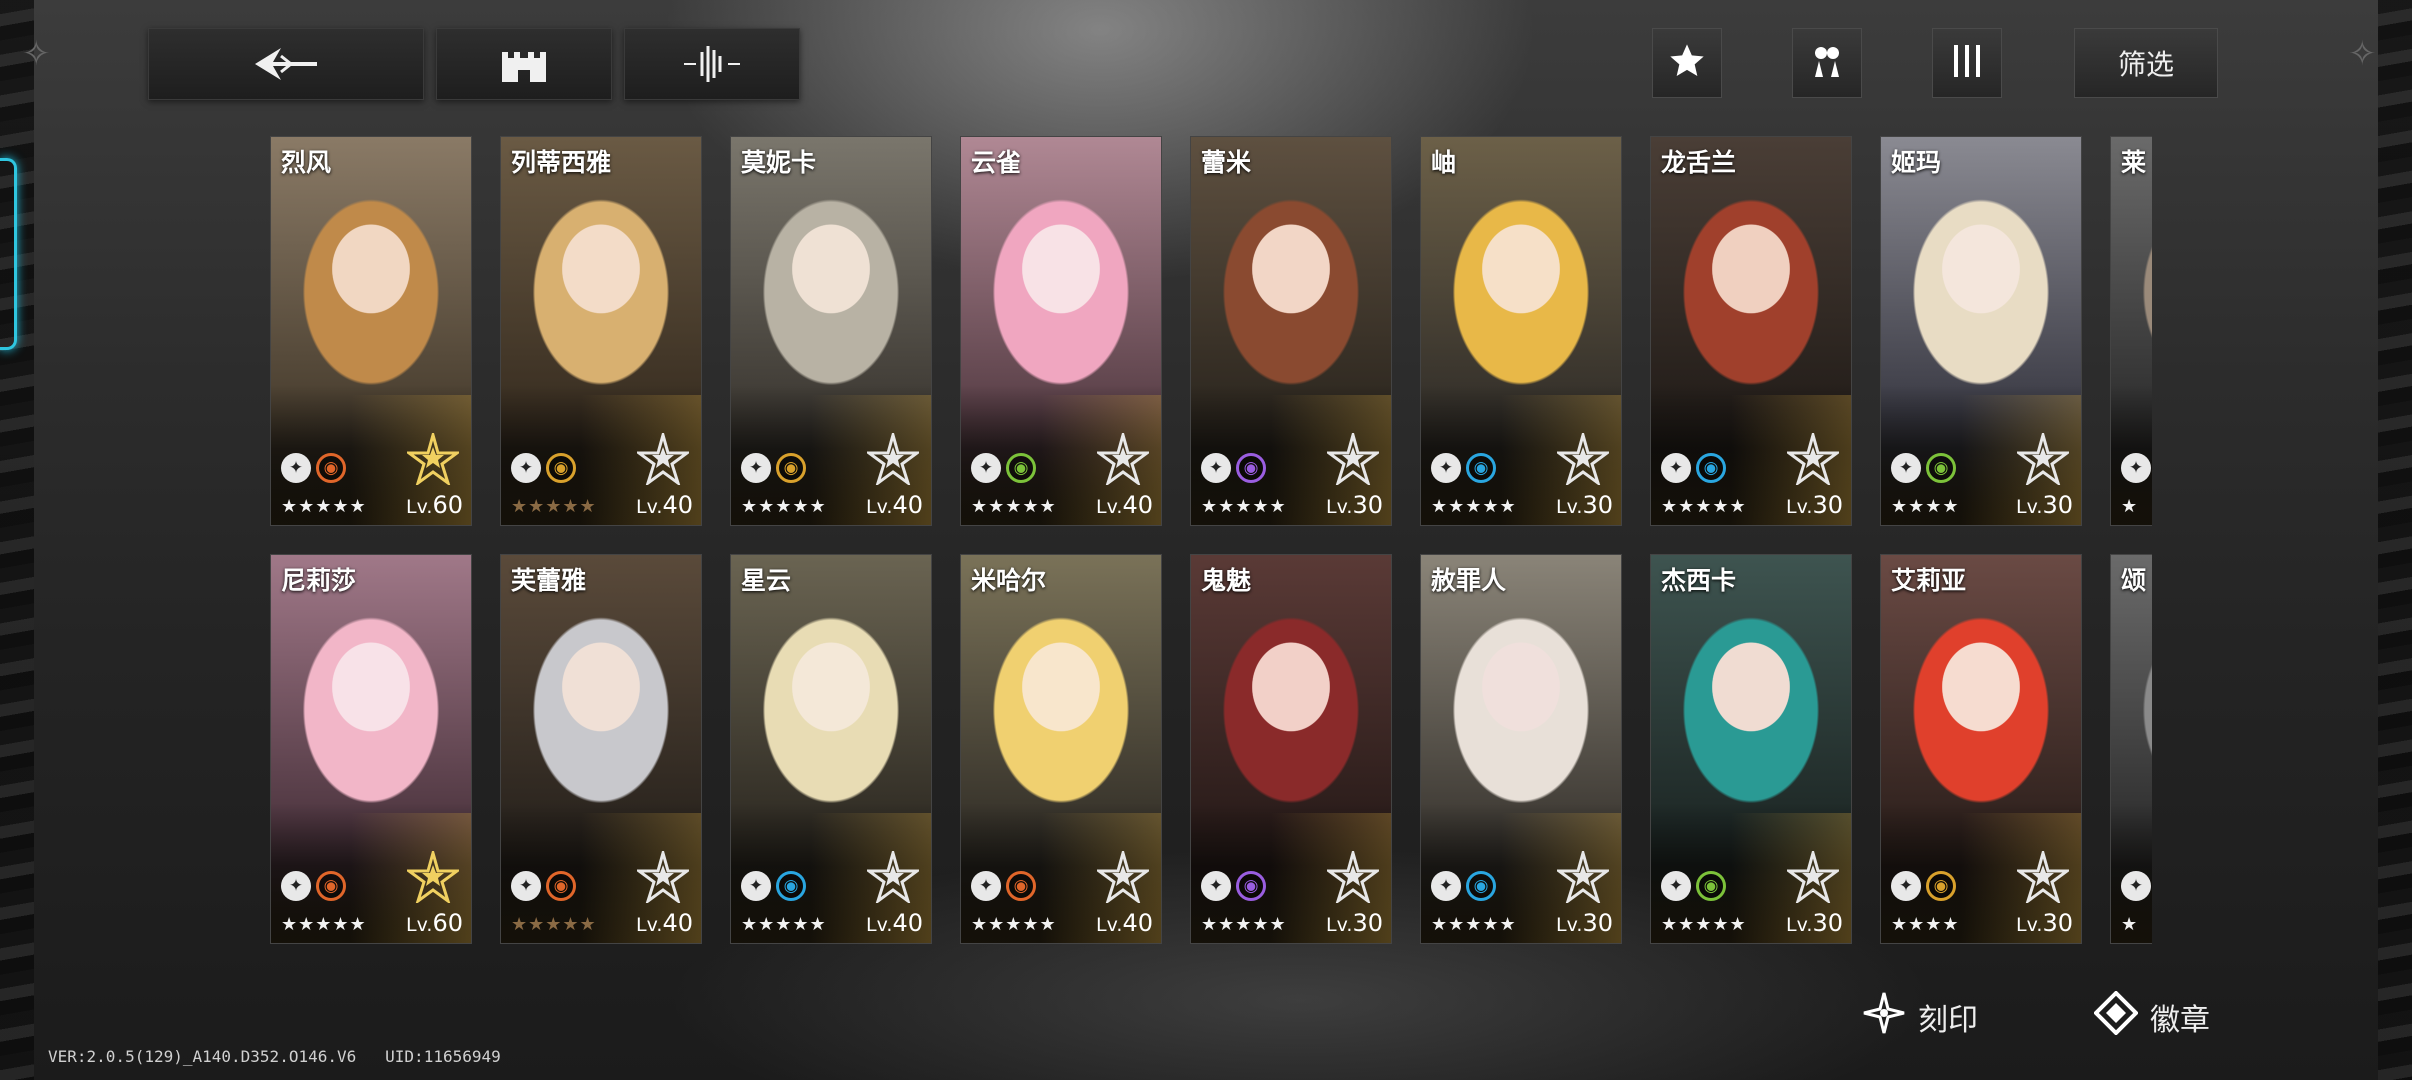  Describe the element at coordinates (549, 580) in the screenshot. I see `character-name: 芙蕾雅` at that location.